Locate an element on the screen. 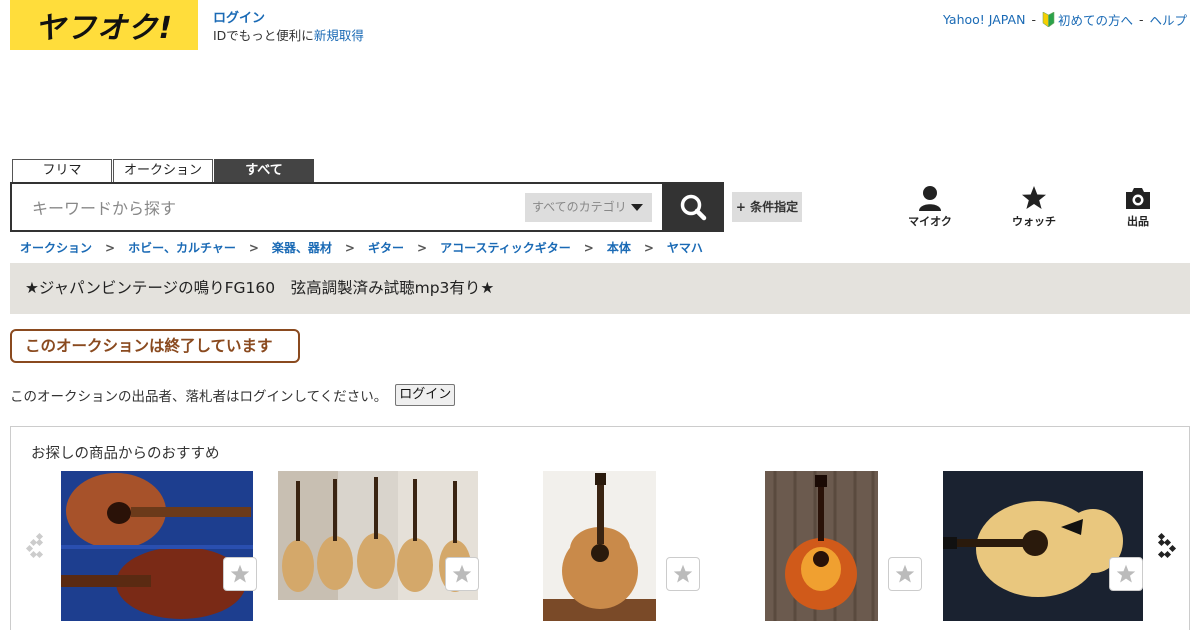  acoustic-guitar-photo is located at coordinates (599, 546).